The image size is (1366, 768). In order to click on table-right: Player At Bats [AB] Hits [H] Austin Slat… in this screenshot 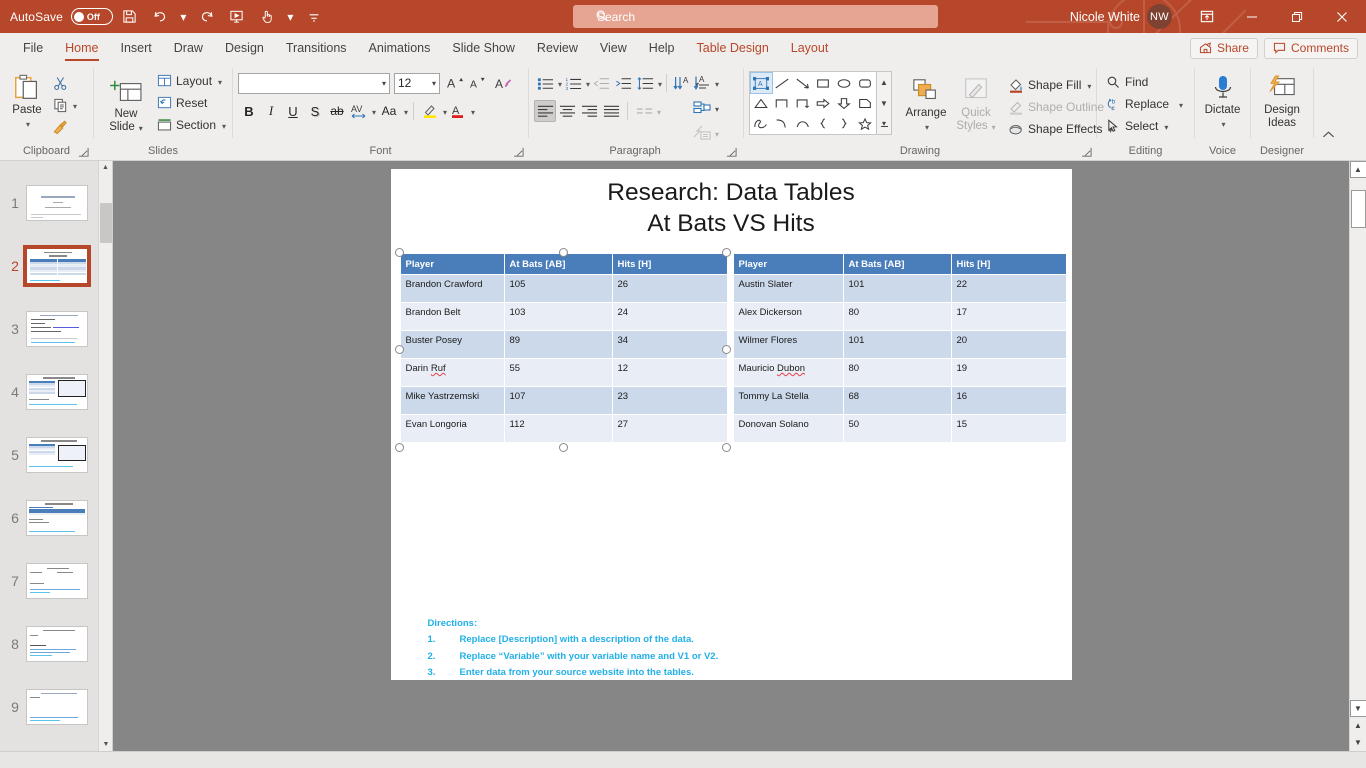, I will do `click(899, 348)`.